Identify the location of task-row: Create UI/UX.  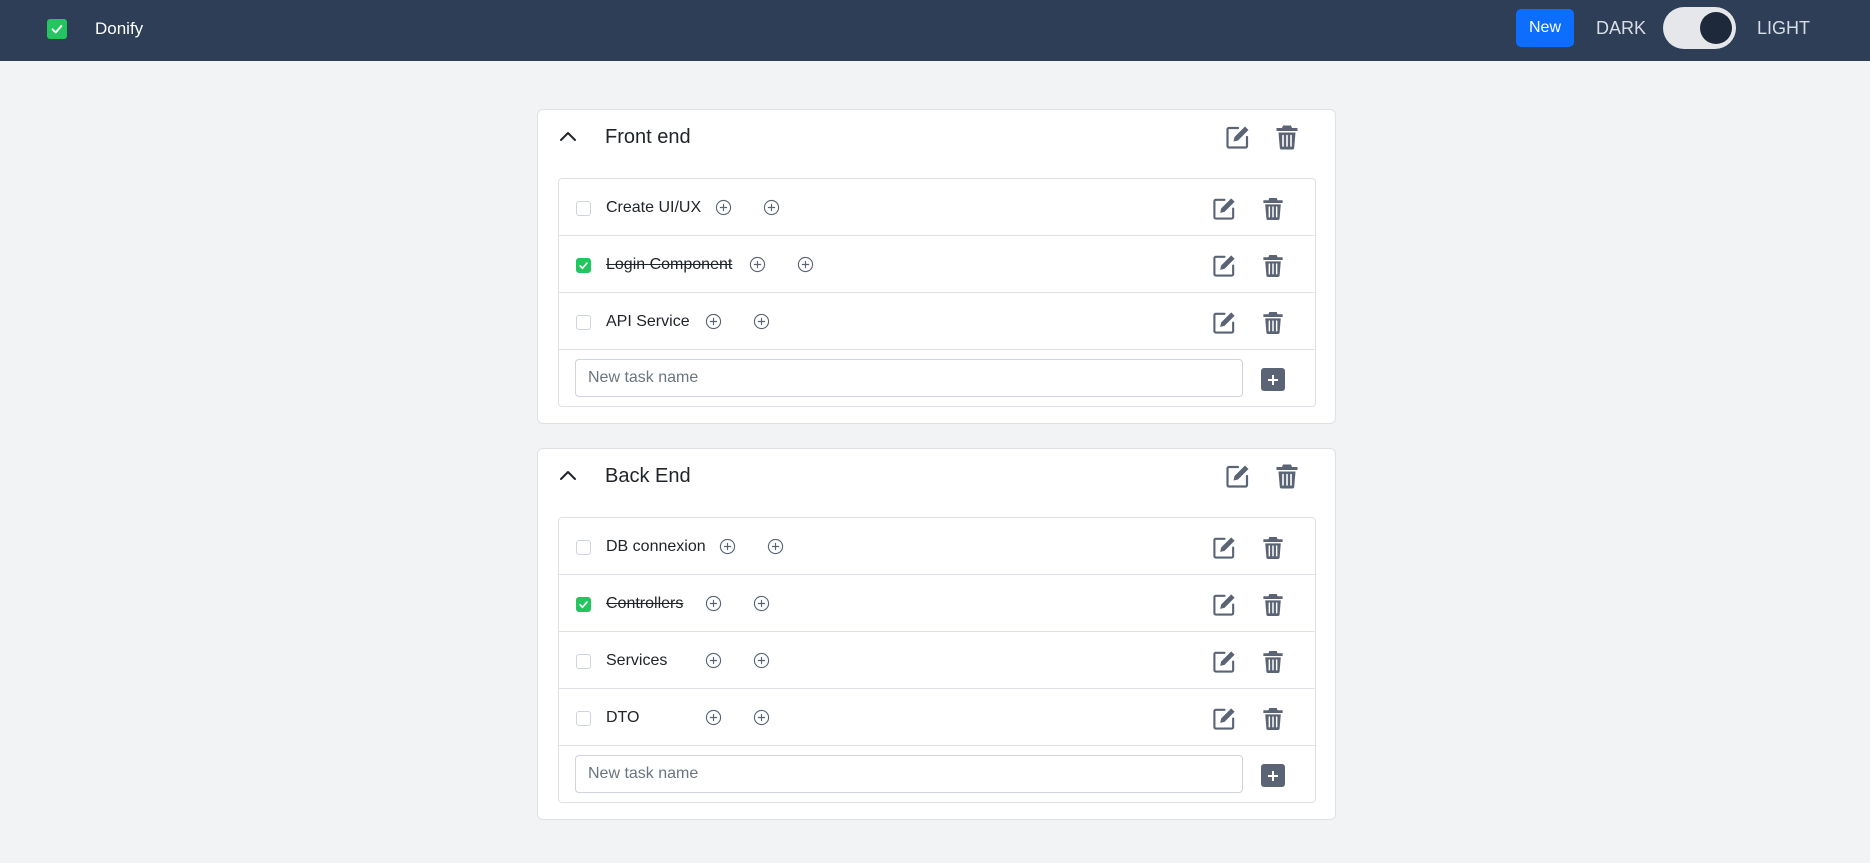
(937, 207).